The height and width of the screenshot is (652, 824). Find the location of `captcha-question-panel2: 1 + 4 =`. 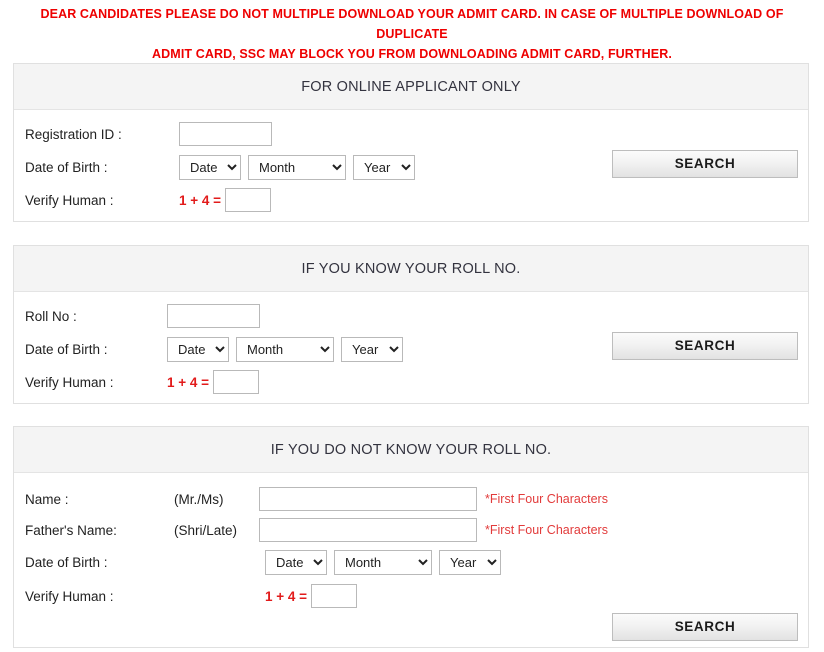

captcha-question-panel2: 1 + 4 = is located at coordinates (188, 382).